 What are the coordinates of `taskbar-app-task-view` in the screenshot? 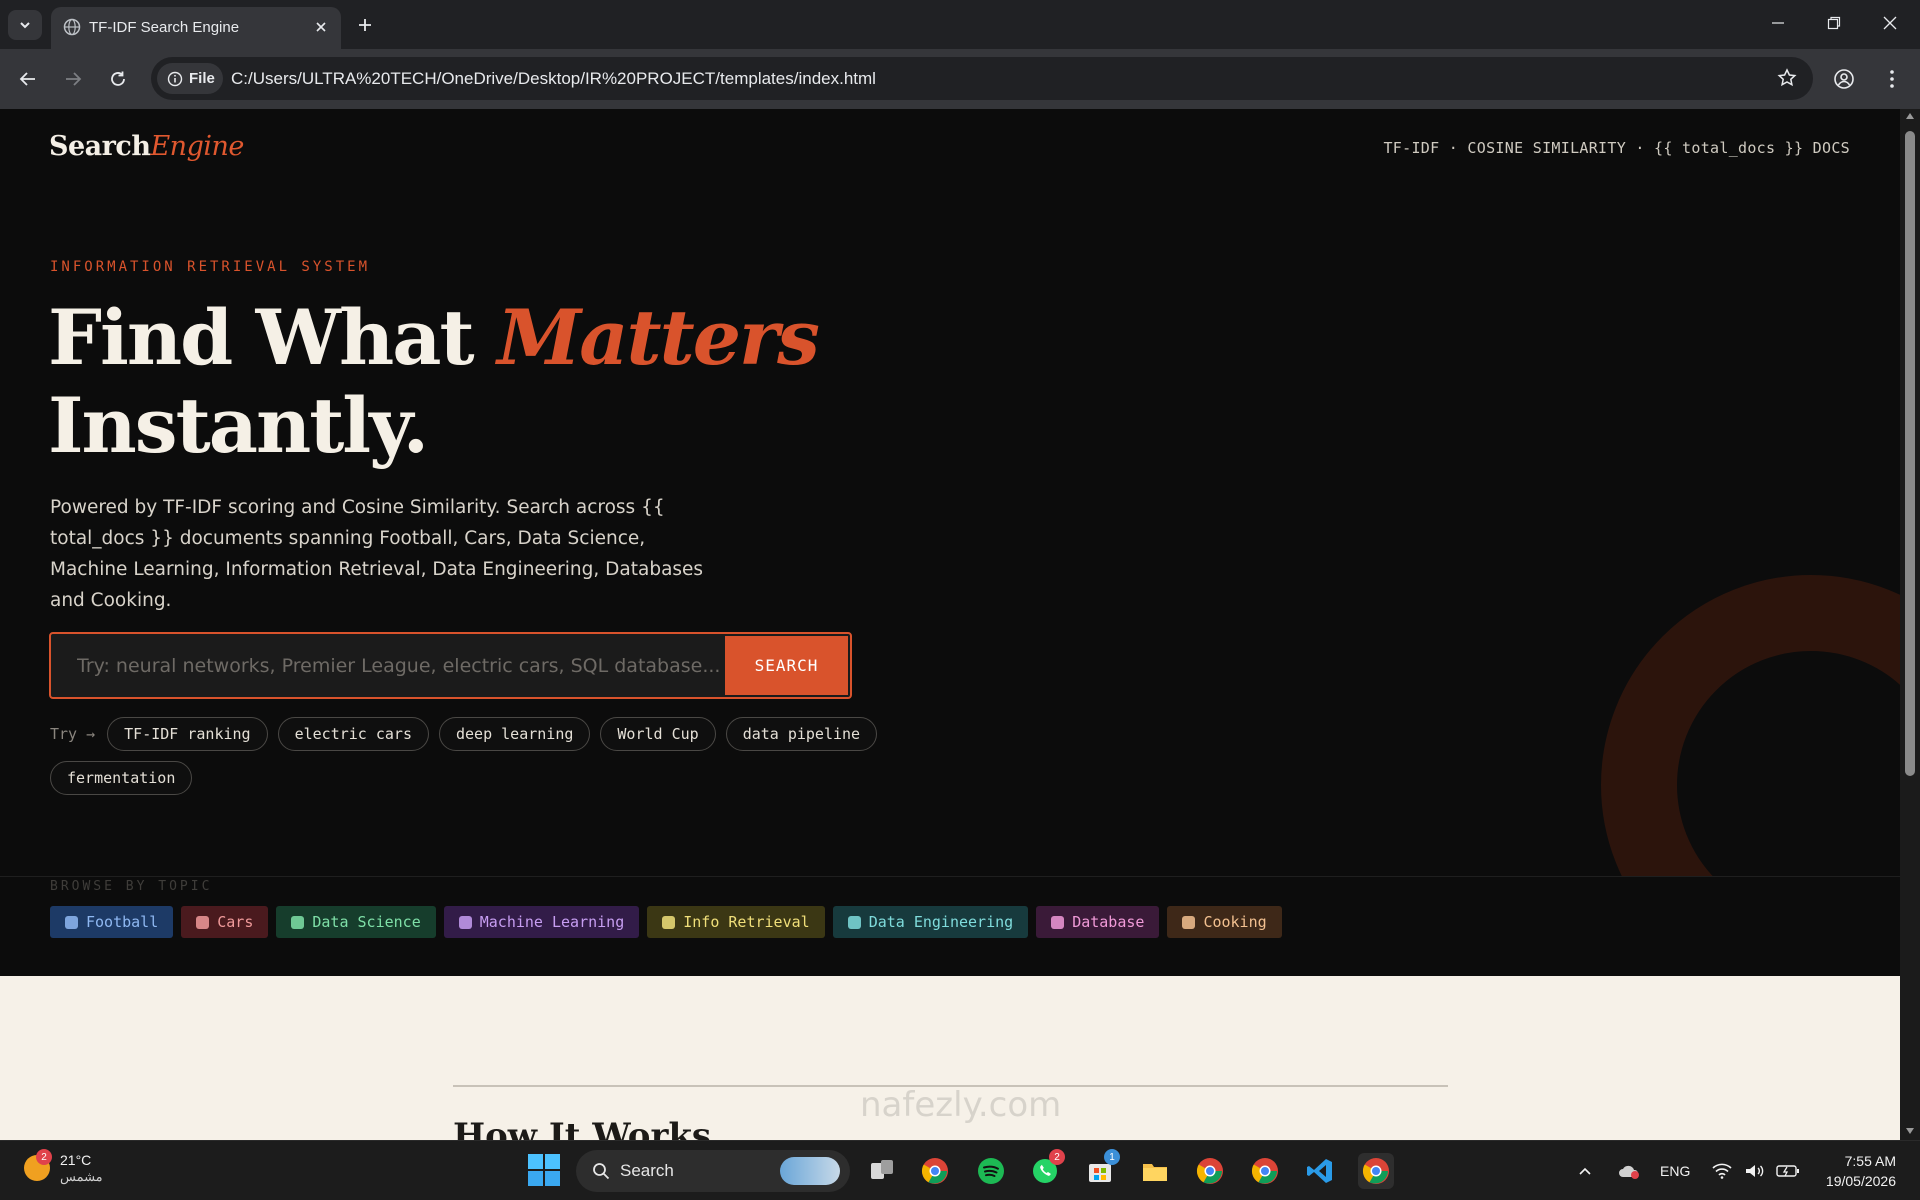 It's located at (882, 1171).